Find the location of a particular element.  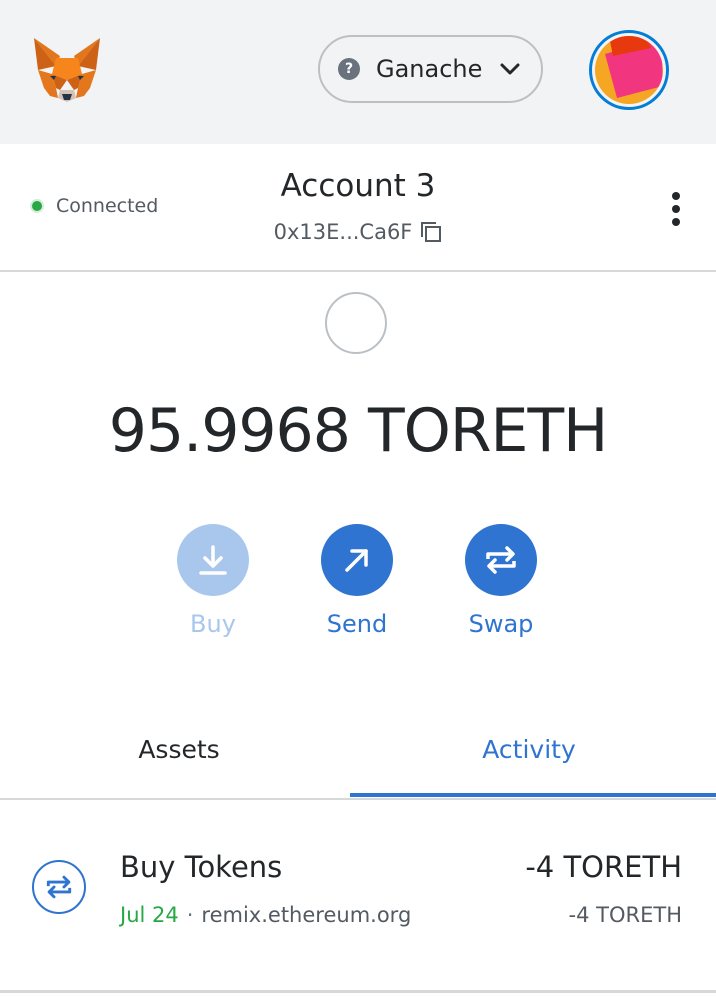

buy-button-circle is located at coordinates (213, 560).